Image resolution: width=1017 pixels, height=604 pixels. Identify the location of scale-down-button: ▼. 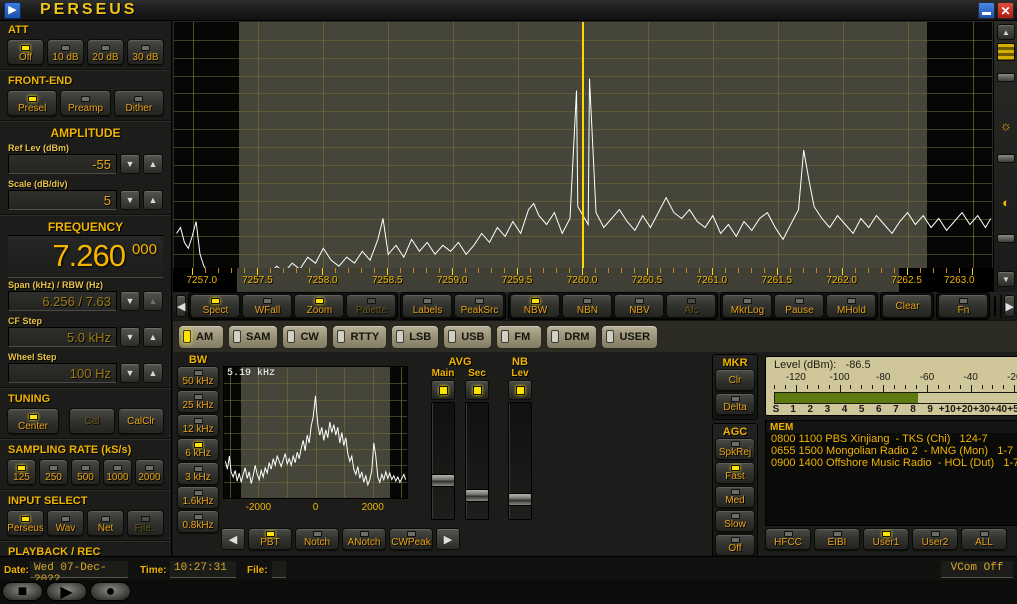
(130, 200).